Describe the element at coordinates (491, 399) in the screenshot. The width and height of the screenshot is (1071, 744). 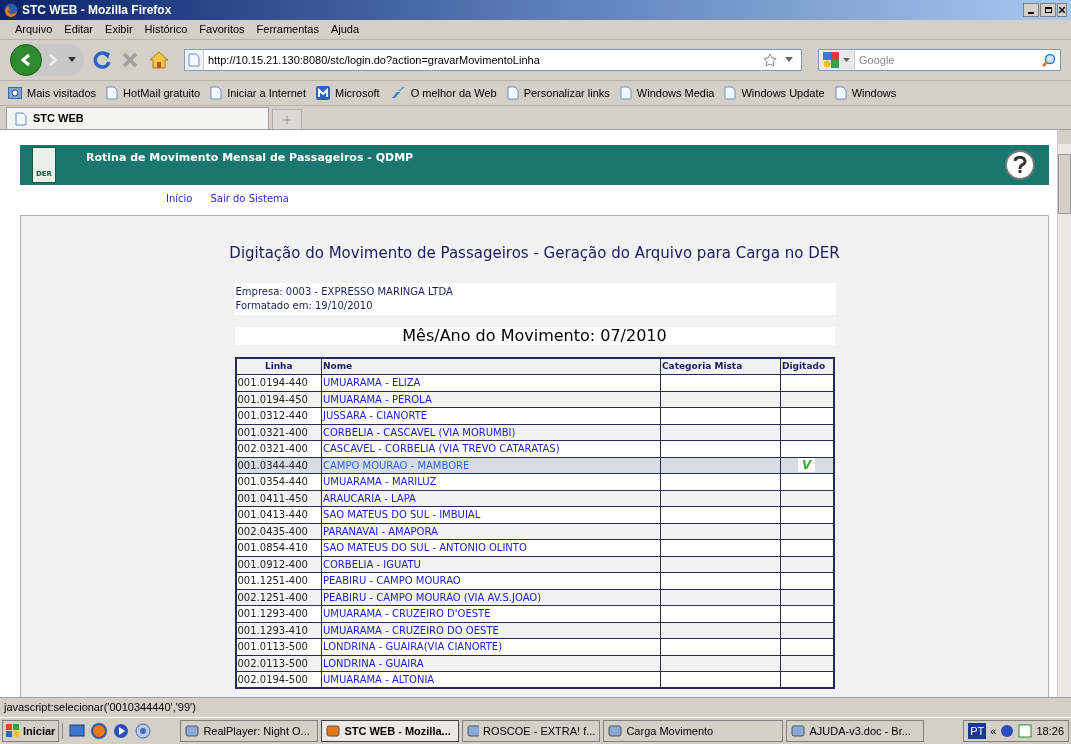
I see `table-cell: UMUARAMA - PEROLA` at that location.